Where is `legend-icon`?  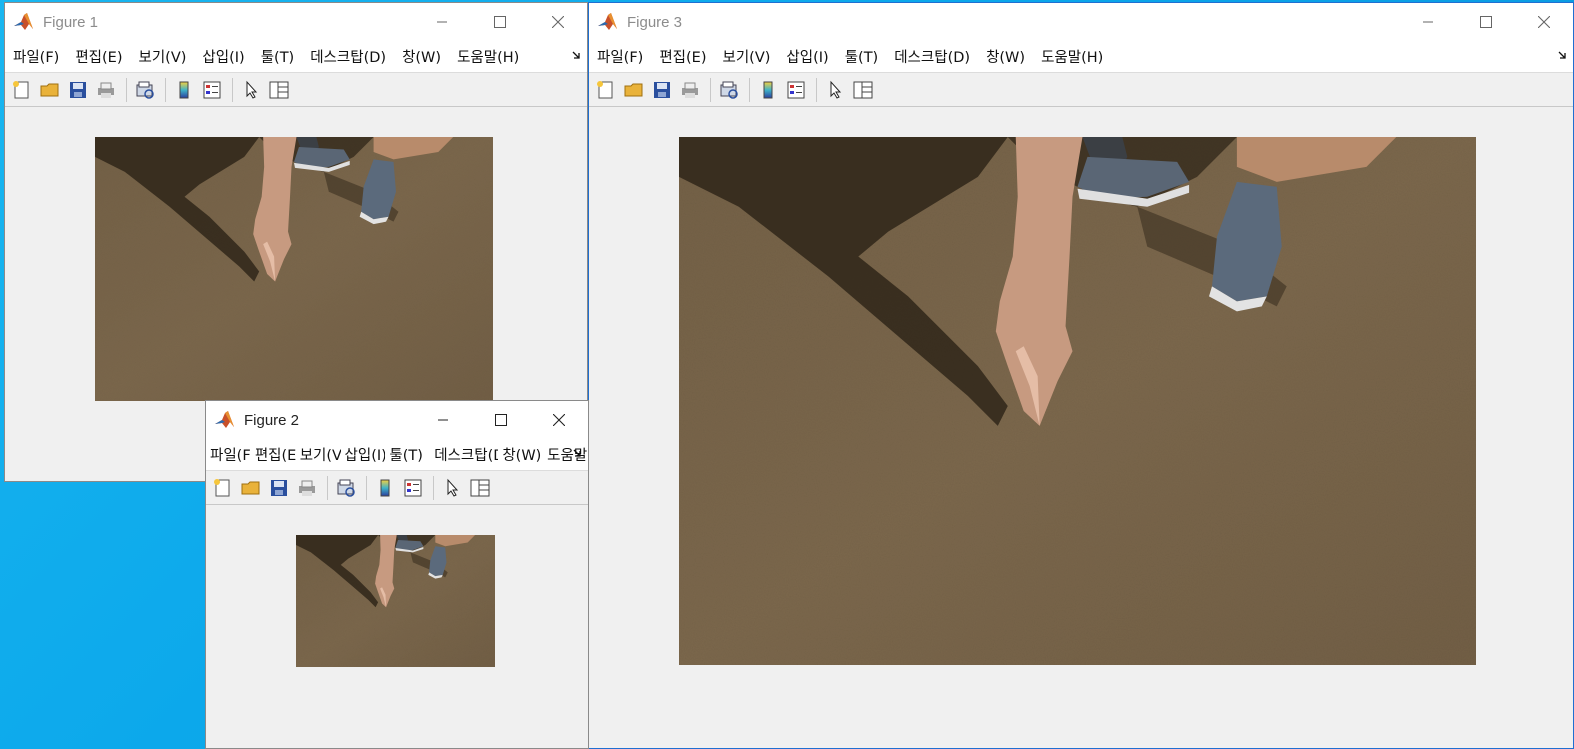 legend-icon is located at coordinates (212, 89).